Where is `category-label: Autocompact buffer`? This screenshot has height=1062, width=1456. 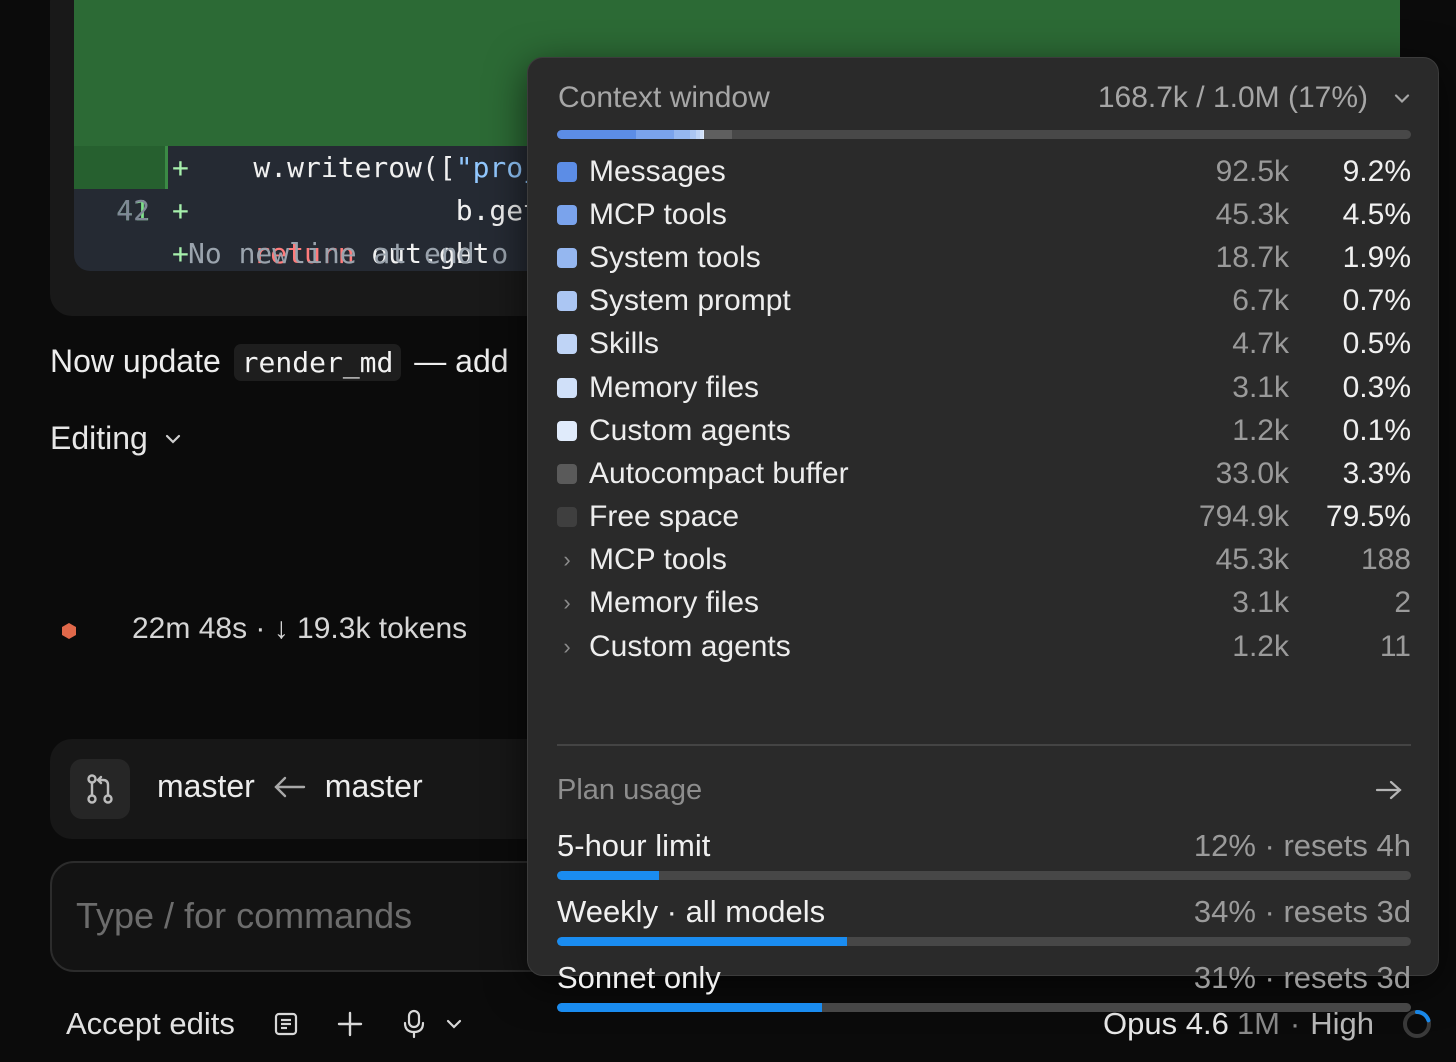
category-label: Autocompact buffer is located at coordinates (719, 473).